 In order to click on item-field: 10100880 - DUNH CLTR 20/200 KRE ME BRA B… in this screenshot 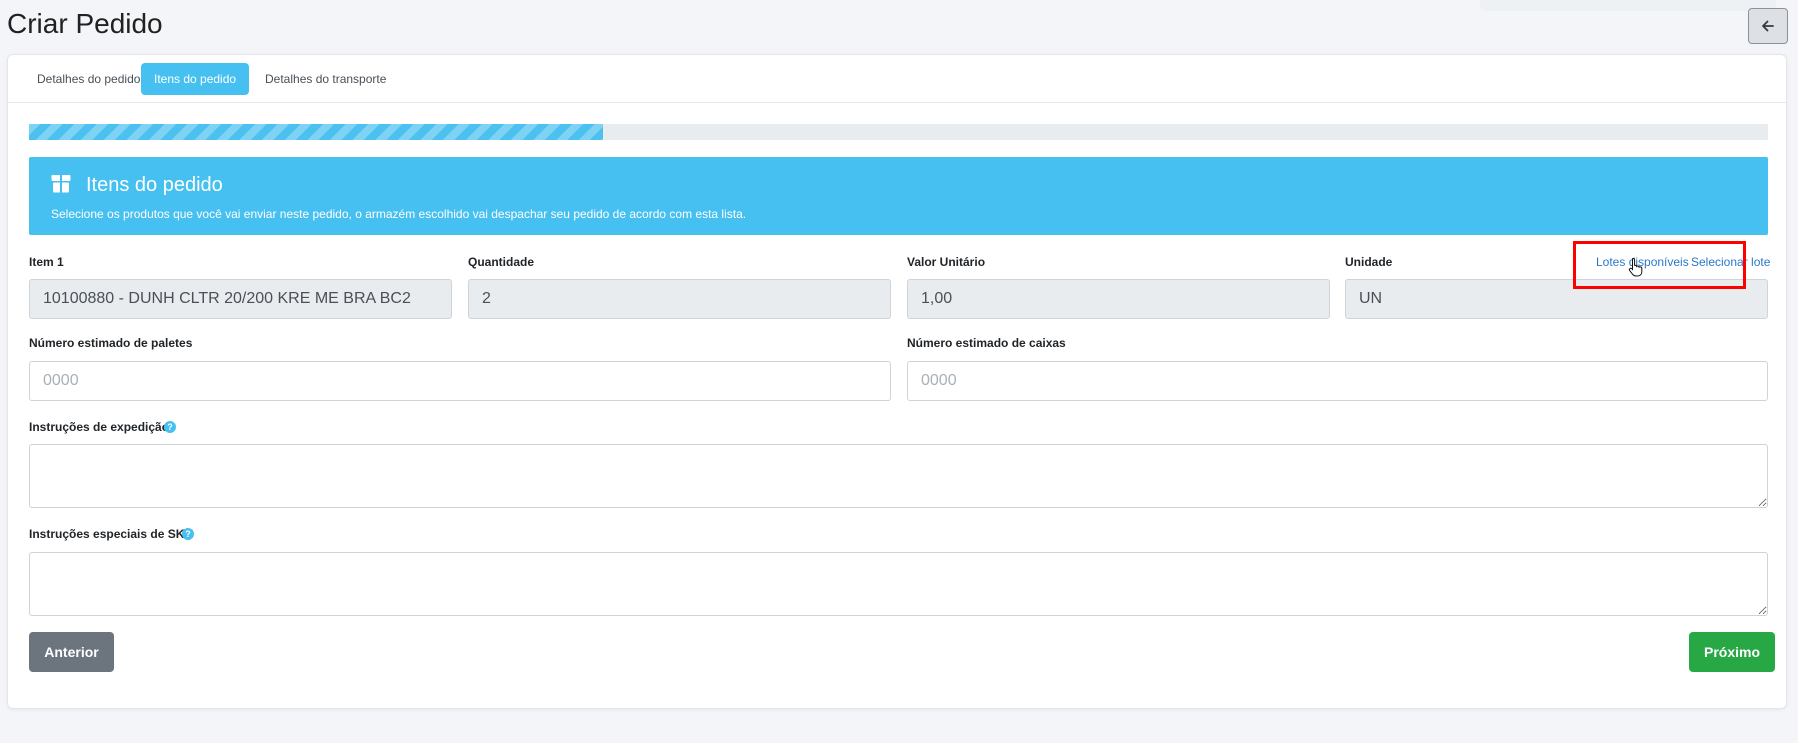, I will do `click(240, 299)`.